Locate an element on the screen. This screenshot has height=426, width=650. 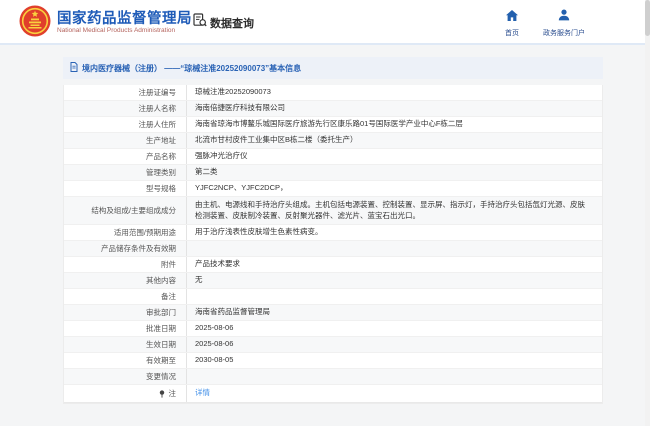
table-row: 产品储存条件及有效期 is located at coordinates (333, 249).